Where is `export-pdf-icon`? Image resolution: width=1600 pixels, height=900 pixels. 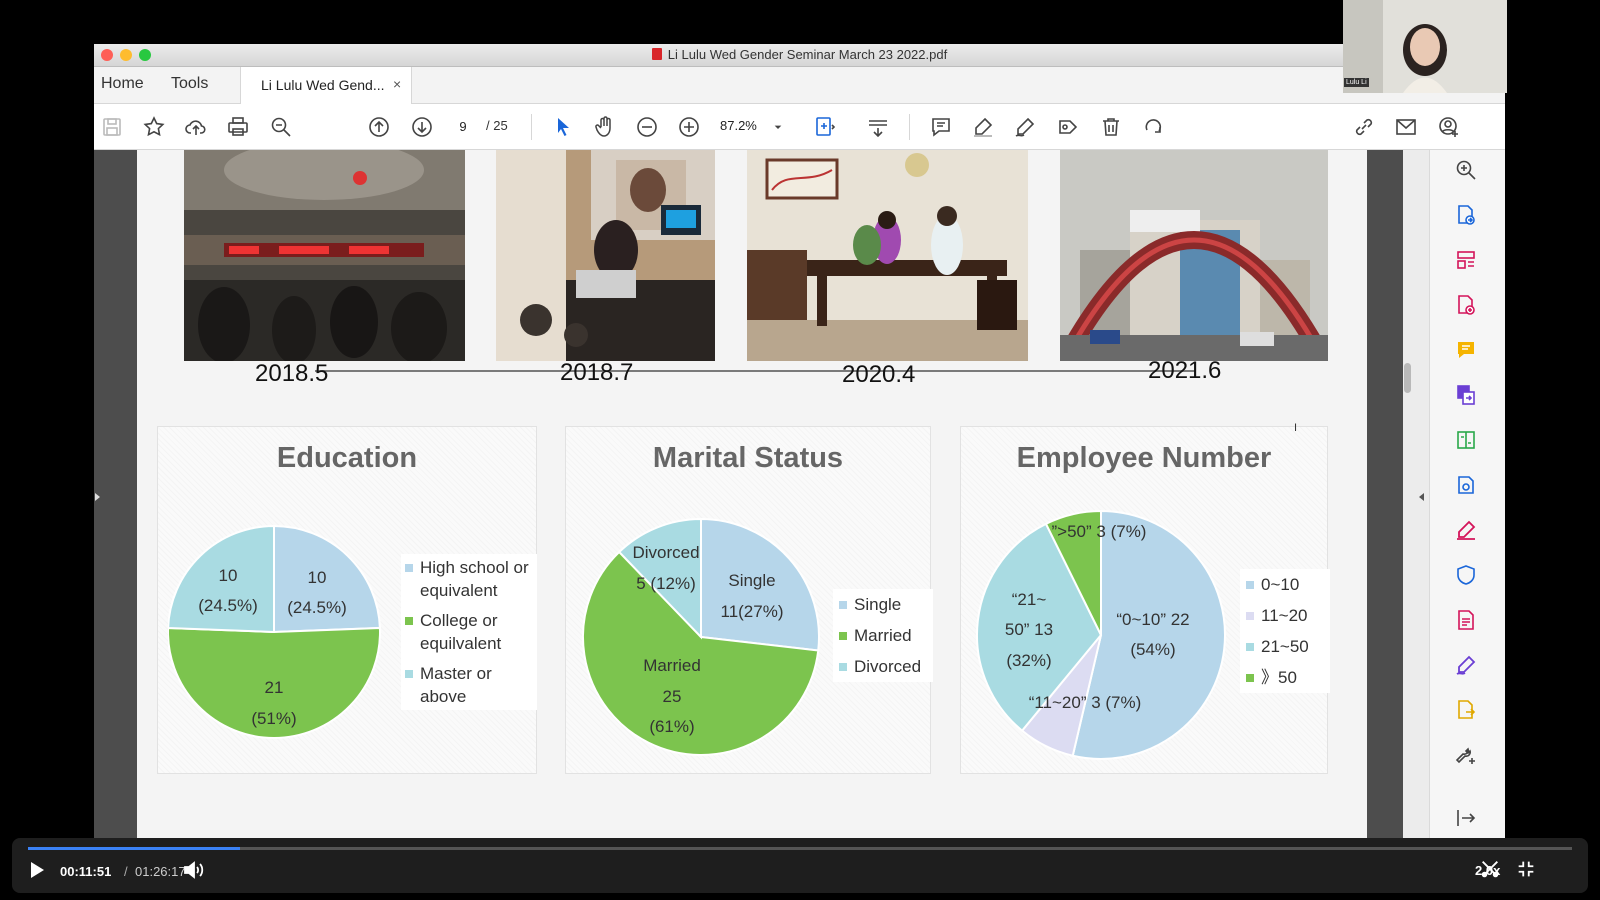
export-pdf-icon is located at coordinates (1468, 217).